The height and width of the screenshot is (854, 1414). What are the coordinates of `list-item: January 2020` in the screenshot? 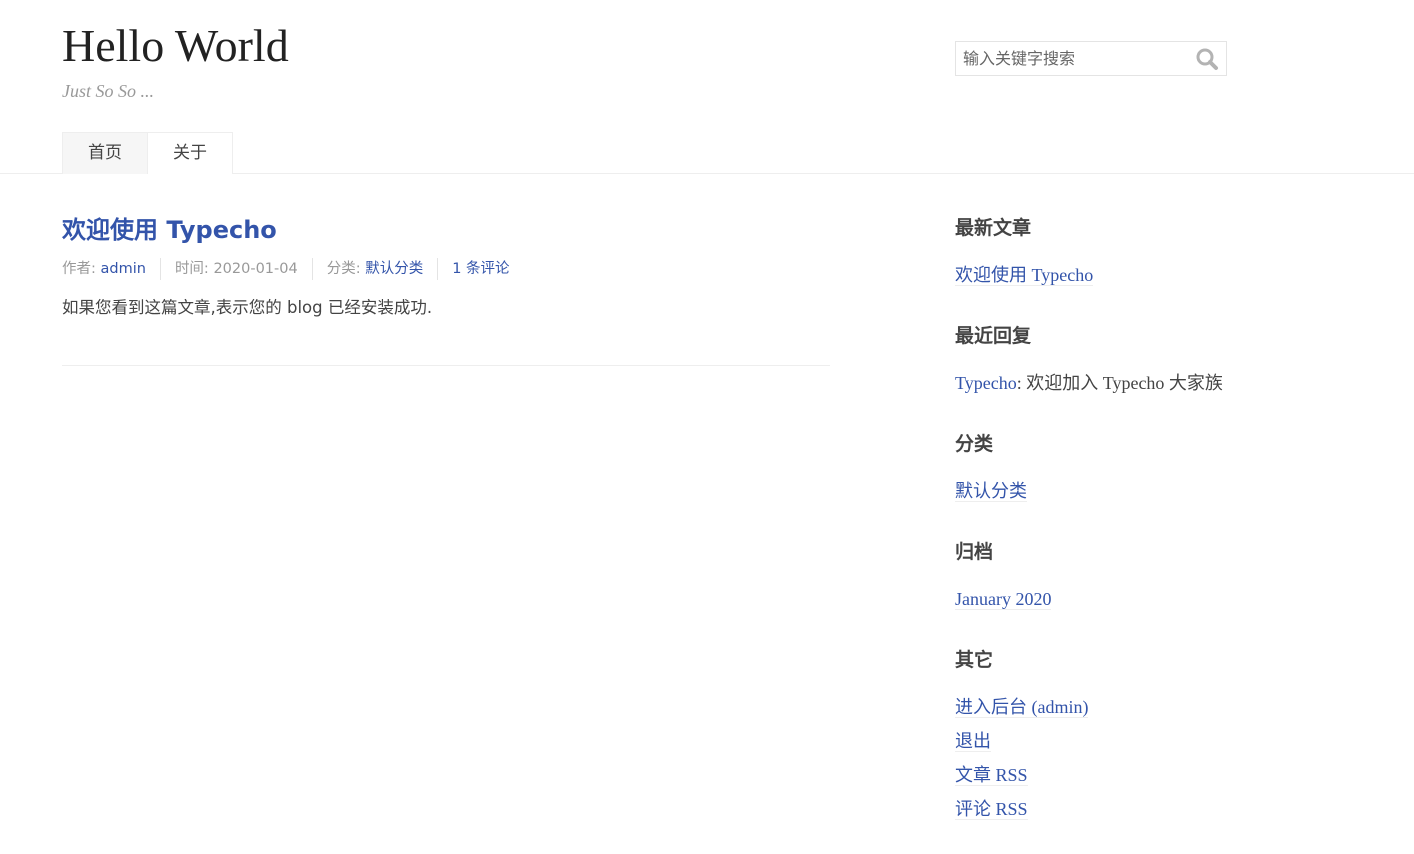 It's located at (1105, 599).